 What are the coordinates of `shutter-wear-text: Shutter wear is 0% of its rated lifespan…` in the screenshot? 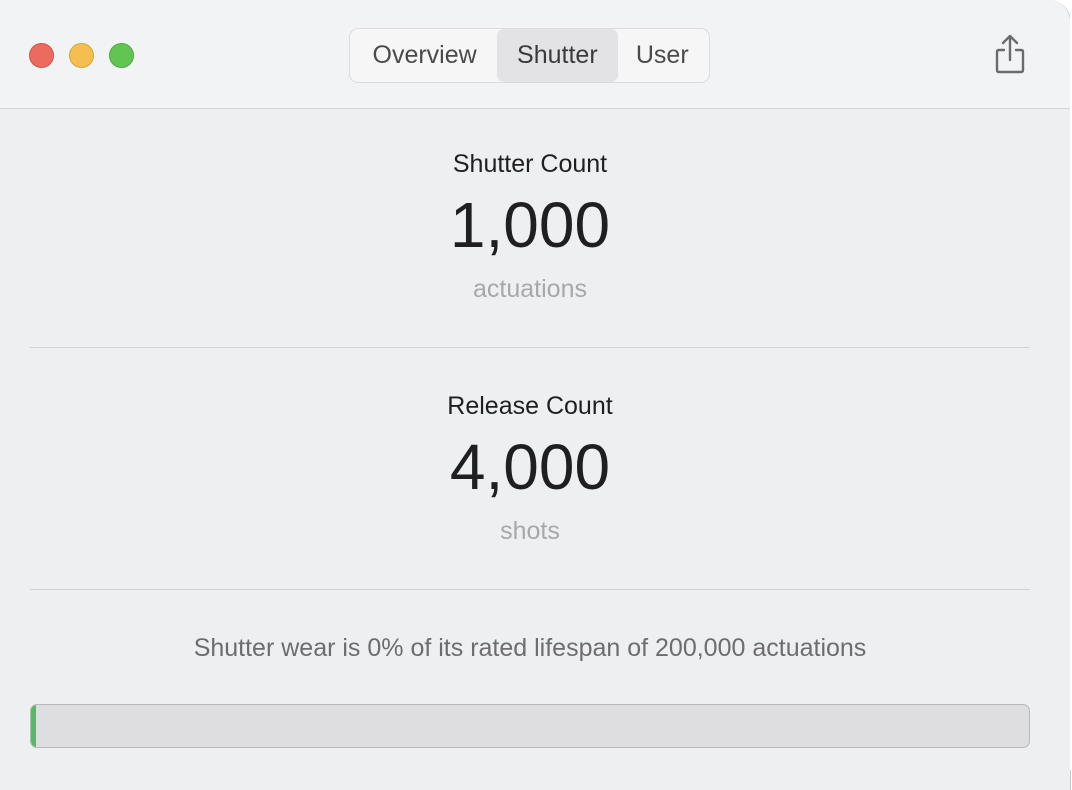 It's located at (530, 648).